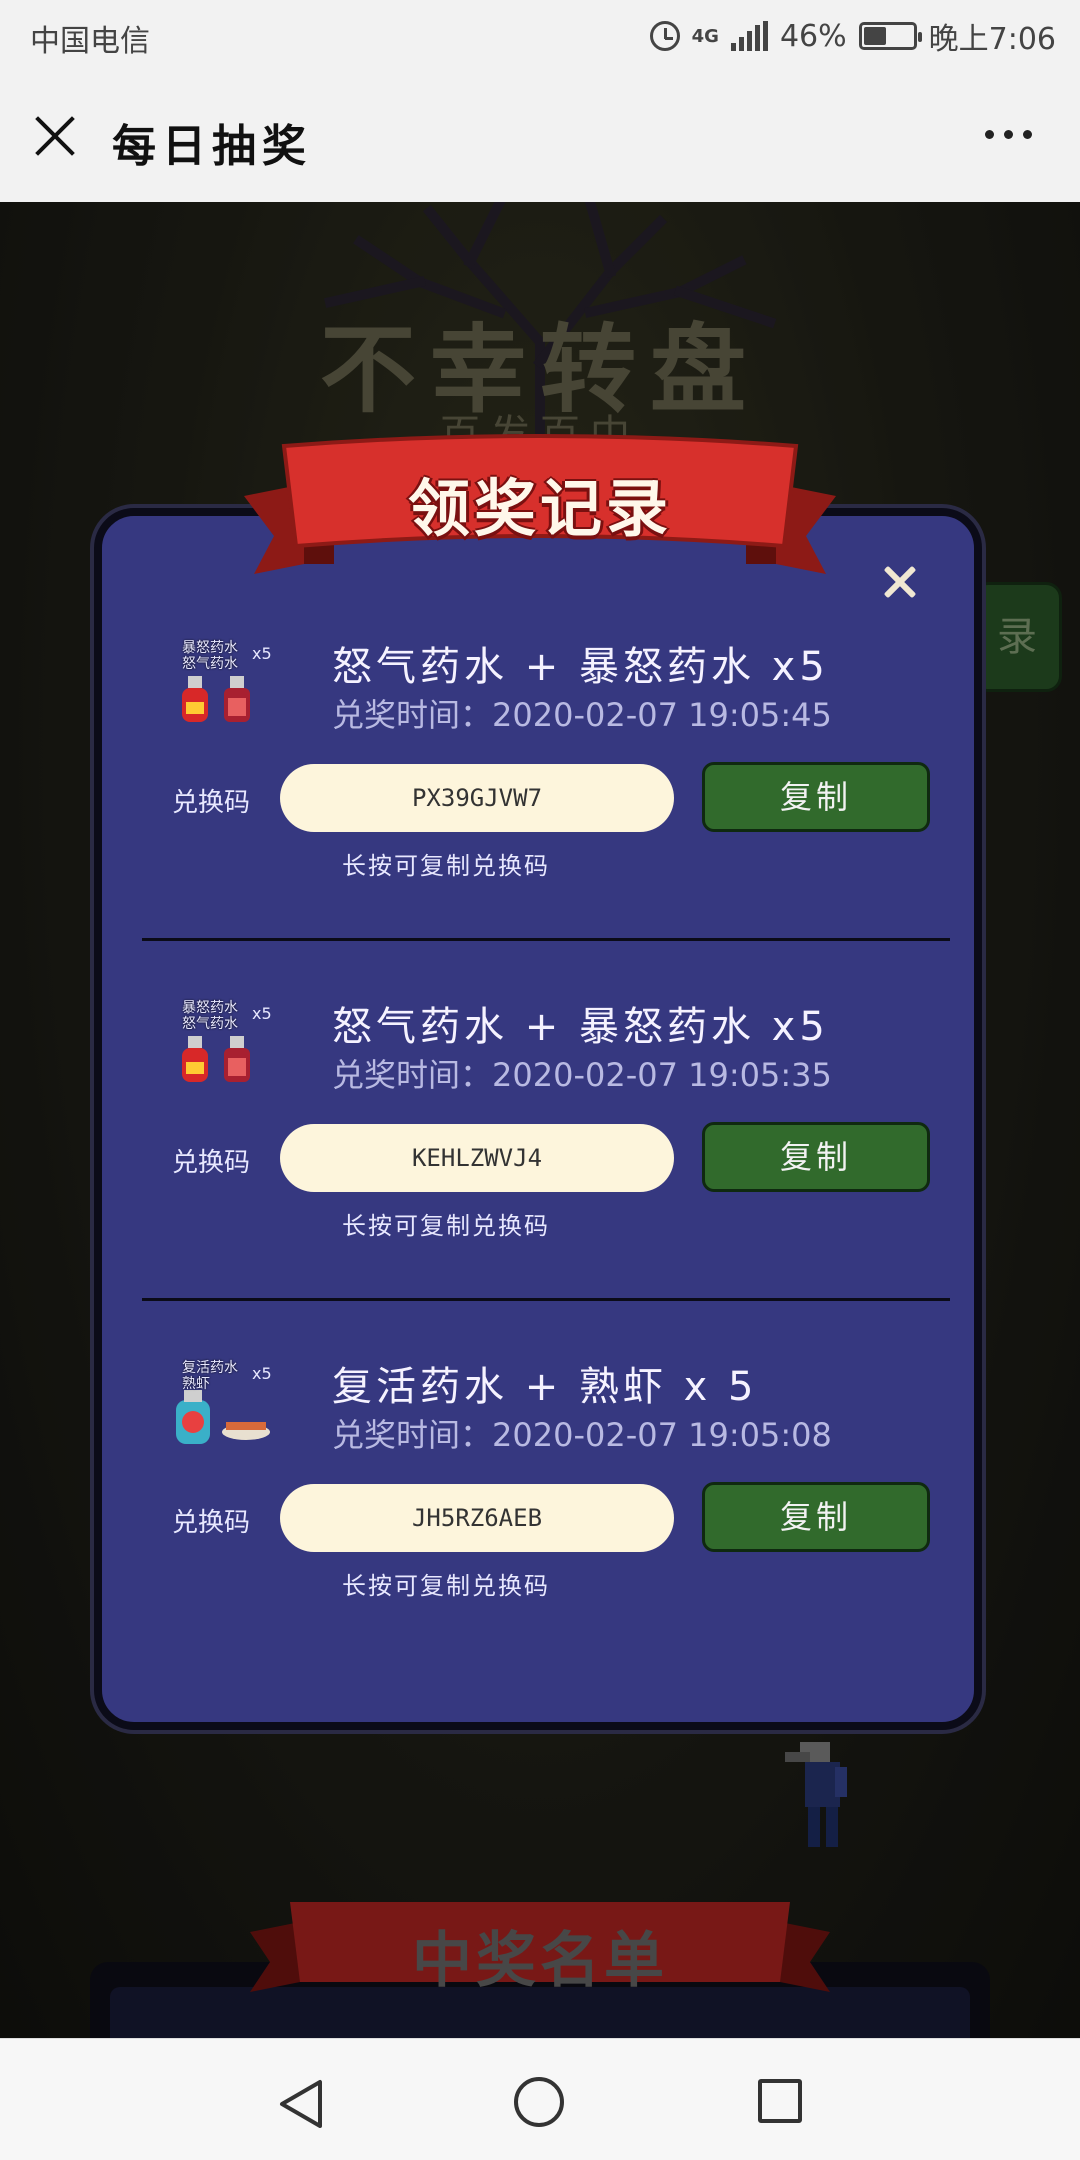 The height and width of the screenshot is (2160, 1080). What do you see at coordinates (210, 1376) in the screenshot?
I see `icon-caption: 复活药水 熟虾` at bounding box center [210, 1376].